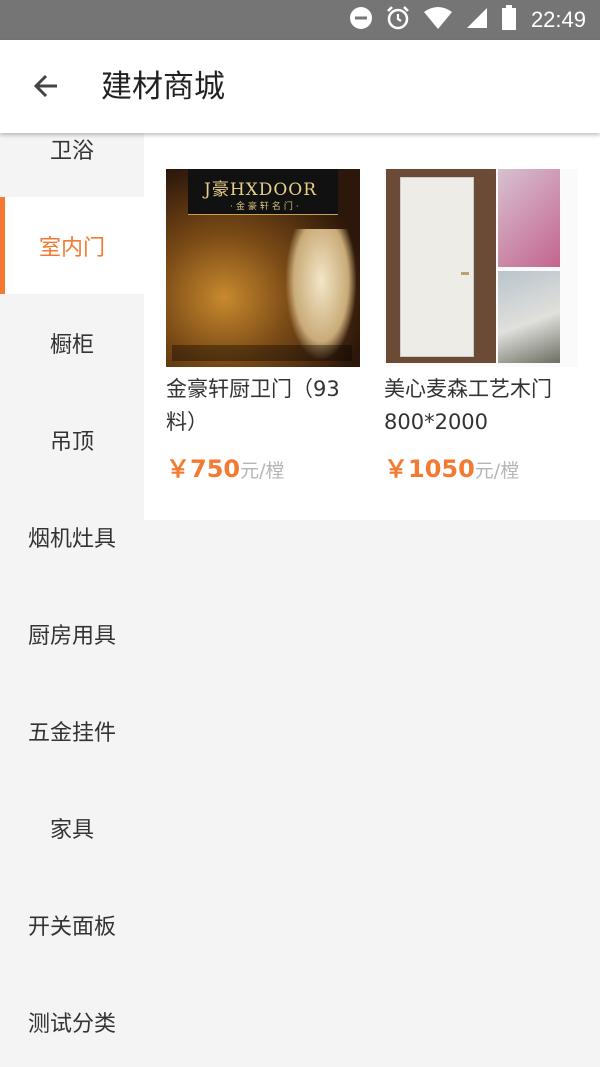  I want to click on category-item: 开关面板, so click(72, 924).